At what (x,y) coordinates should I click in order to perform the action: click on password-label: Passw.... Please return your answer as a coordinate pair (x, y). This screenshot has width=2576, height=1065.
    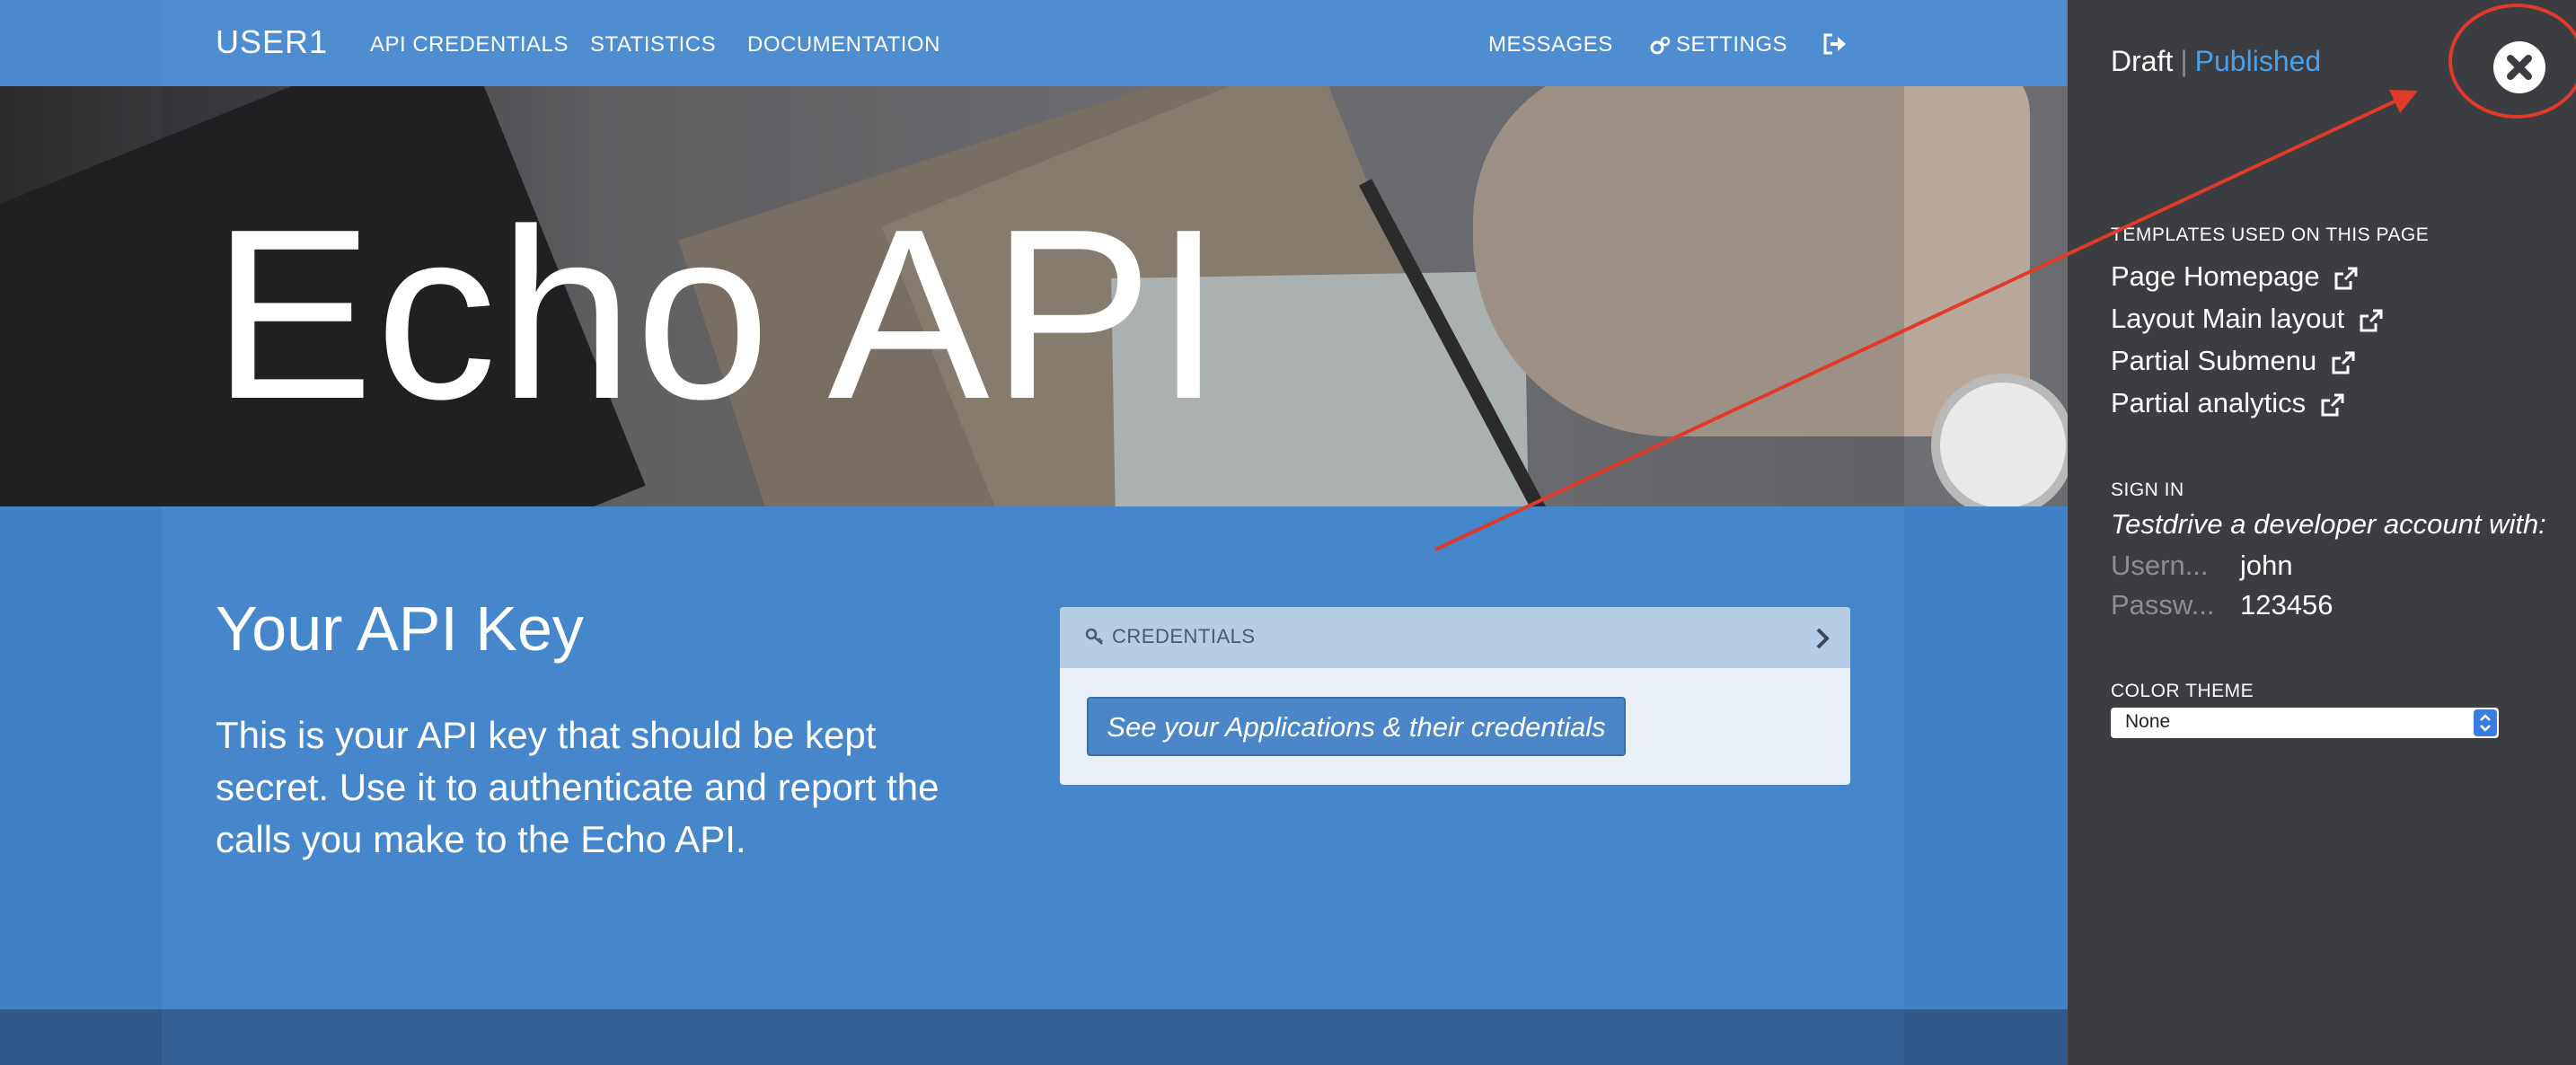
    Looking at the image, I should click on (2163, 605).